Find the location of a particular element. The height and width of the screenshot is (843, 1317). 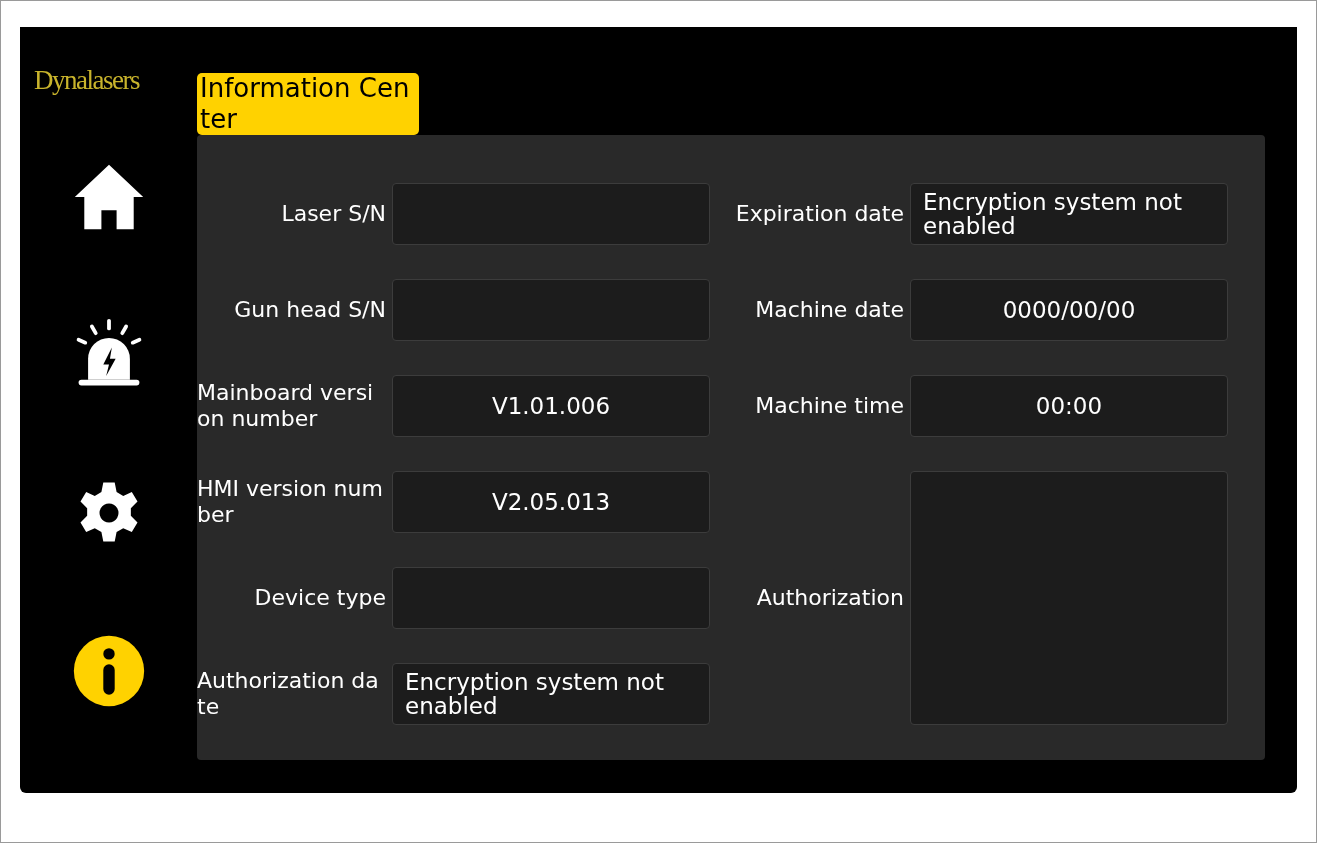

field-label: Authorization date is located at coordinates (288, 694).